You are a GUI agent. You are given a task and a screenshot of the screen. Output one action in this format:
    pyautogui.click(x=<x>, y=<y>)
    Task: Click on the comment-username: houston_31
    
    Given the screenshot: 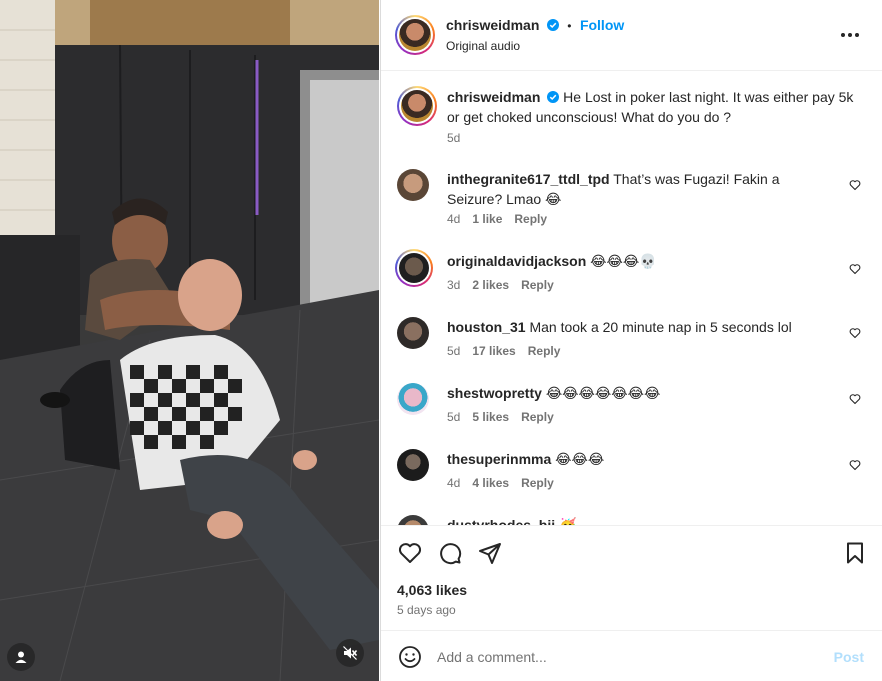 What is the action you would take?
    pyautogui.click(x=486, y=327)
    